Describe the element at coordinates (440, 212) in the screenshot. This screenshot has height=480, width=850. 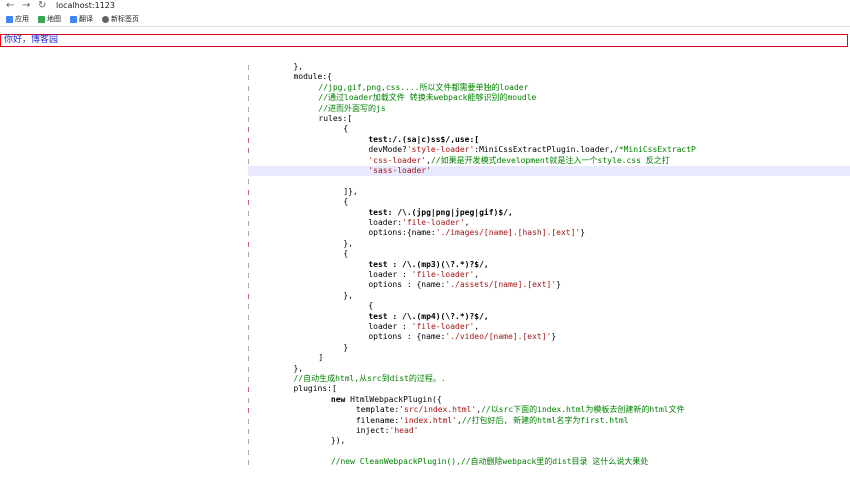
I see `code-token: test: /\.(jpg|png|jpeg|gif)$/,` at that location.